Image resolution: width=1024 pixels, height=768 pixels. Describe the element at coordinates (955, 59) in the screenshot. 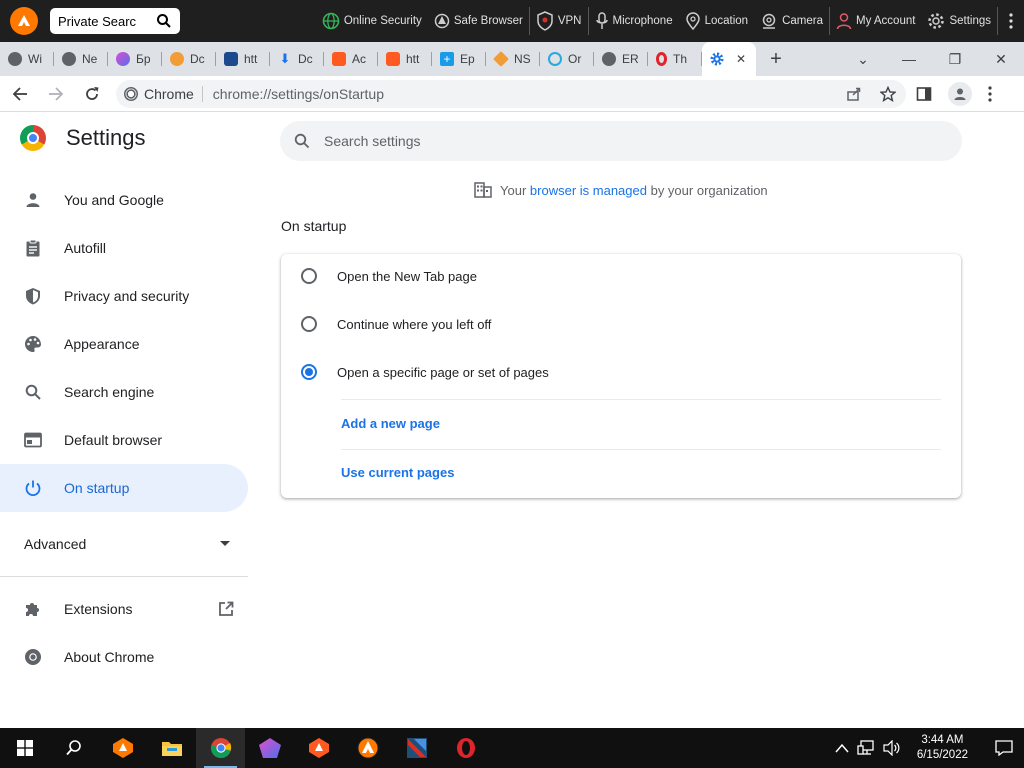

I see `restore-button: ❐` at that location.